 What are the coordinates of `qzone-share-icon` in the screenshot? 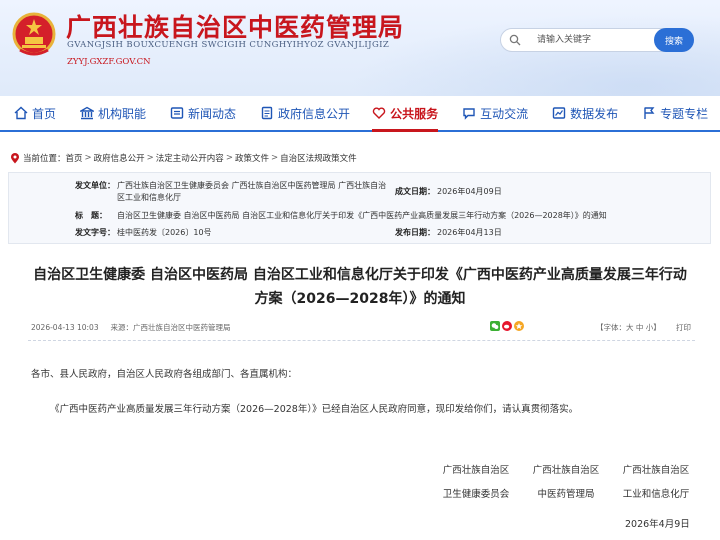 It's located at (519, 326).